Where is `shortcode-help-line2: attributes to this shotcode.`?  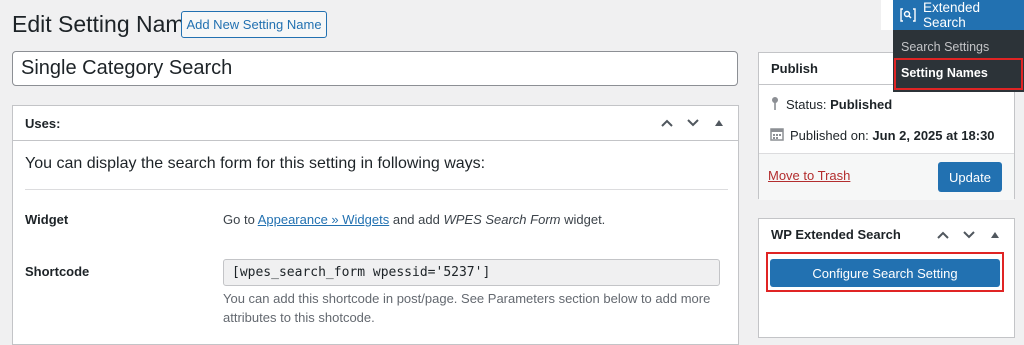 shortcode-help-line2: attributes to this shotcode. is located at coordinates (299, 317).